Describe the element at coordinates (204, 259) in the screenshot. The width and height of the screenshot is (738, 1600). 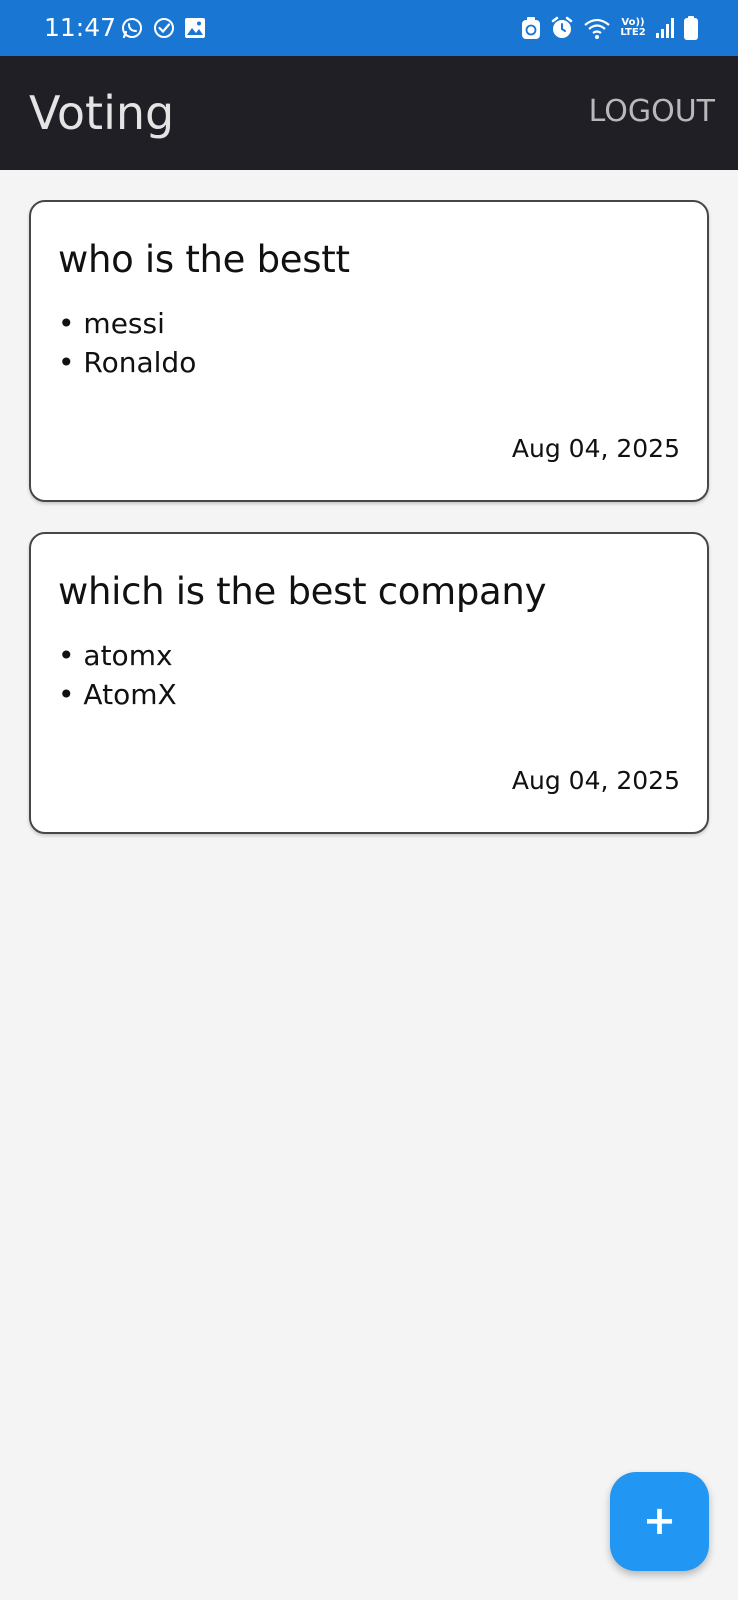
I see `poll-question: who is the bestt` at that location.